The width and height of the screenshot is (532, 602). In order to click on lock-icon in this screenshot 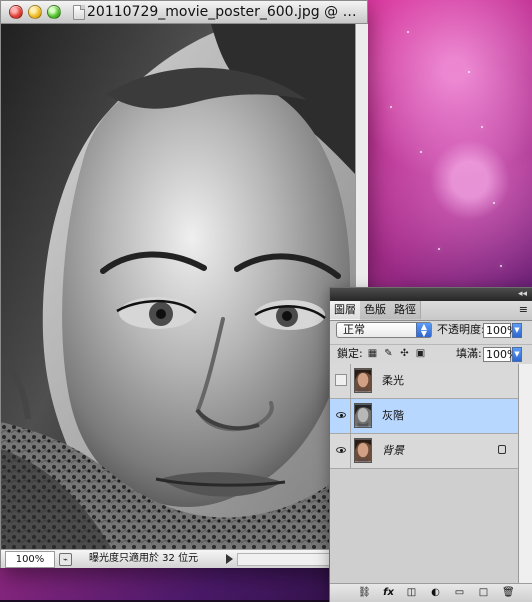, I will do `click(502, 449)`.